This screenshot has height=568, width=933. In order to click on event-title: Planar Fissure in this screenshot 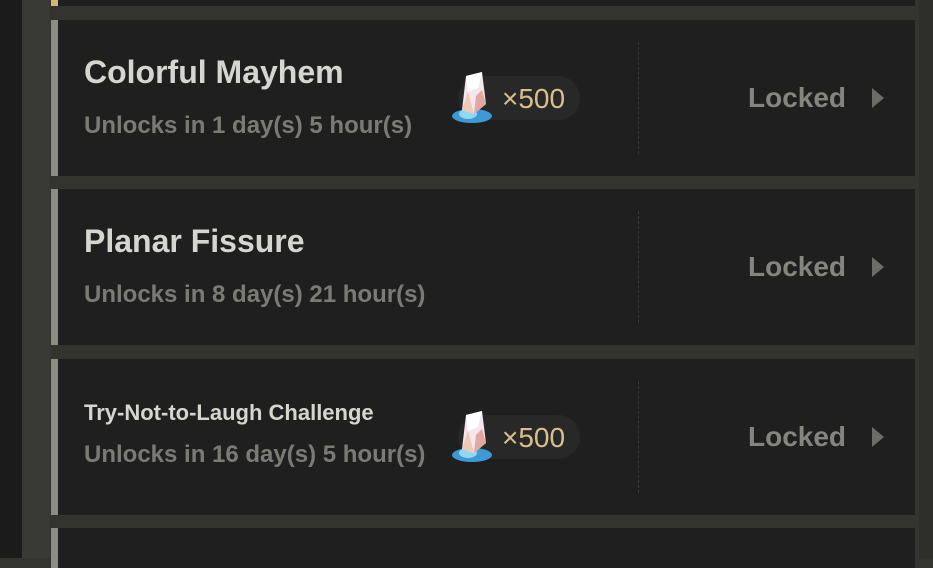, I will do `click(194, 241)`.